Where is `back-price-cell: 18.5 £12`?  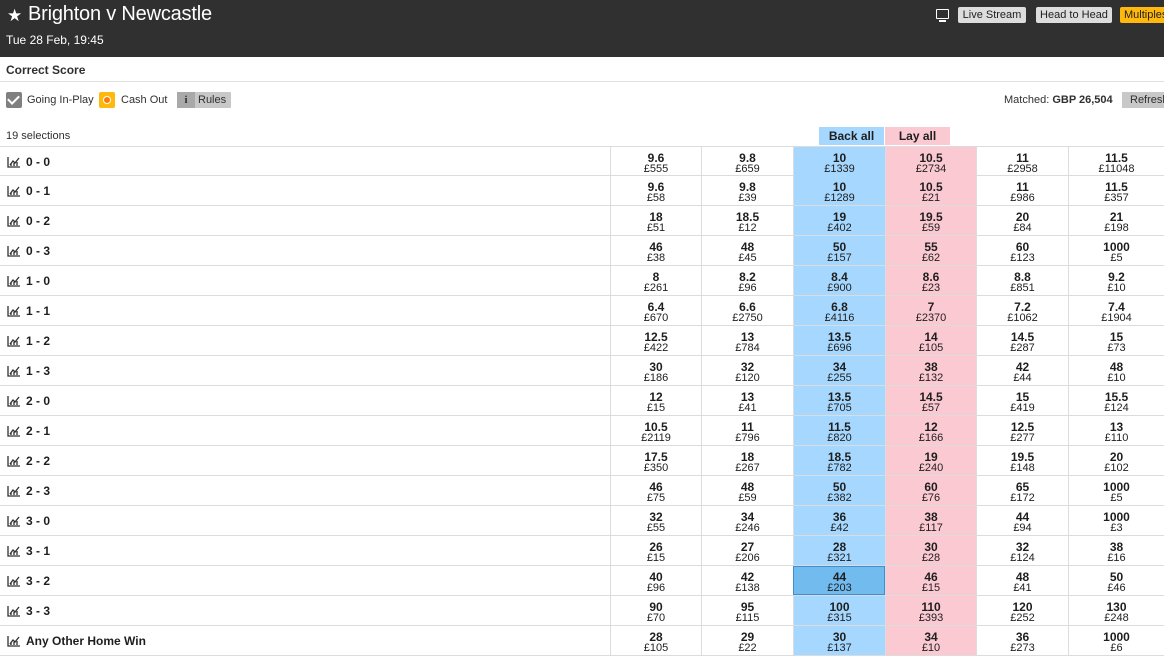 back-price-cell: 18.5 £12 is located at coordinates (747, 220).